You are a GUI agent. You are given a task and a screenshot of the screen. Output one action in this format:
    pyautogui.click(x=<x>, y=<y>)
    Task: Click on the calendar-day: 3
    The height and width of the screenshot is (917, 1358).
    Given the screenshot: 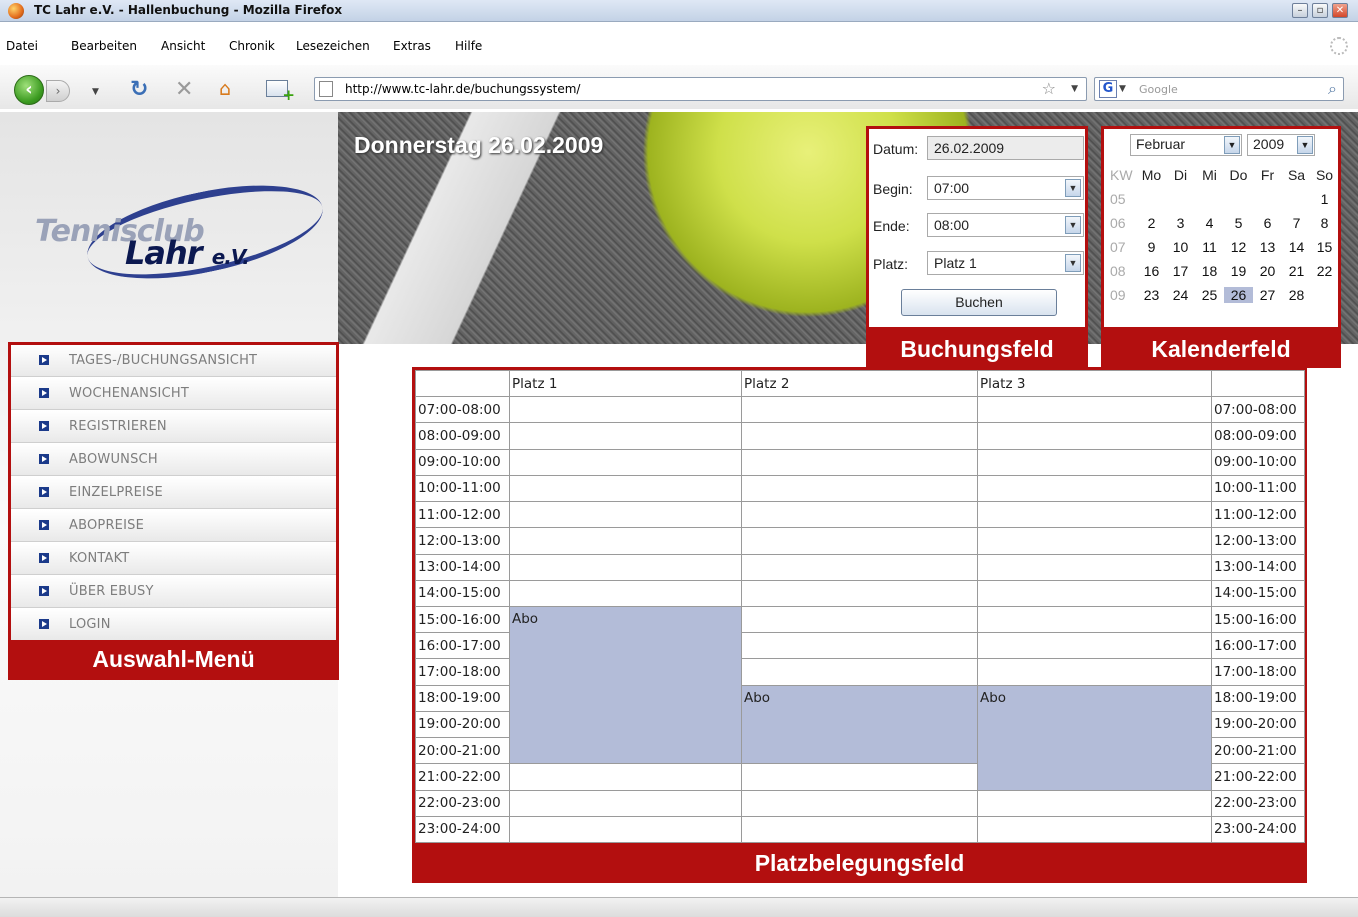 What is the action you would take?
    pyautogui.click(x=1180, y=223)
    